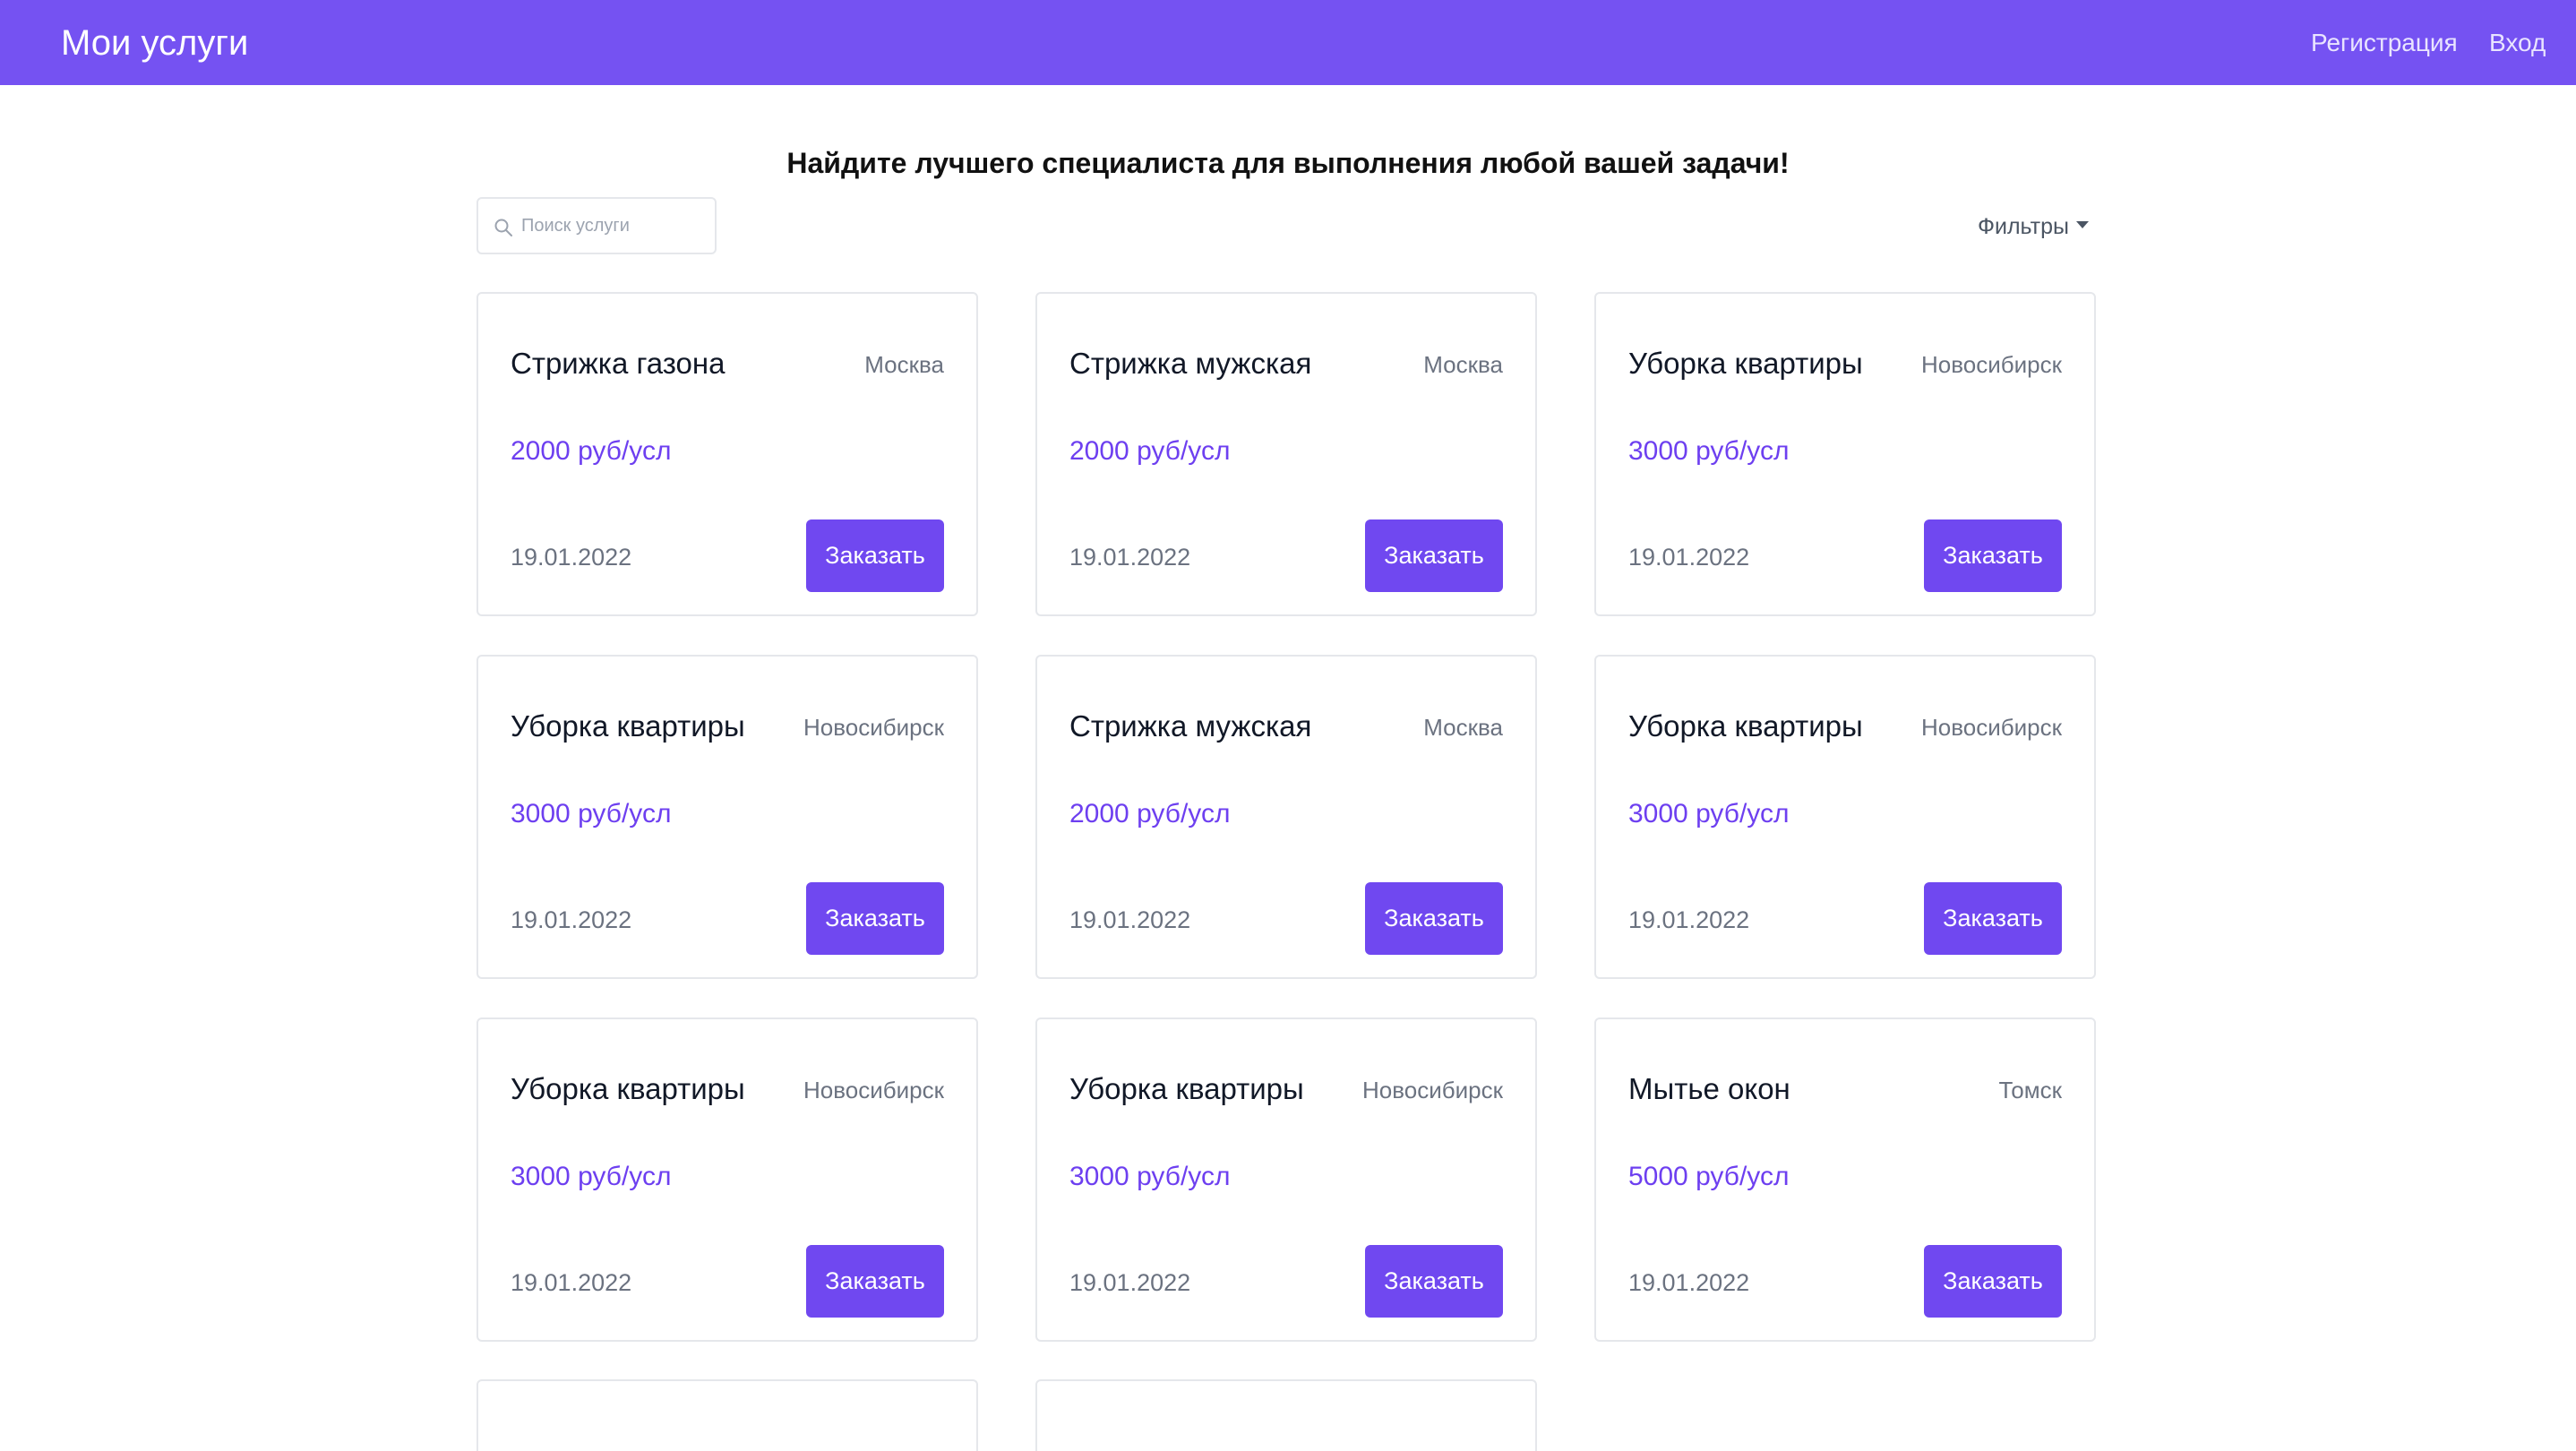 The width and height of the screenshot is (2576, 1451). I want to click on service-price: 5000 руб/усл, so click(1709, 1176).